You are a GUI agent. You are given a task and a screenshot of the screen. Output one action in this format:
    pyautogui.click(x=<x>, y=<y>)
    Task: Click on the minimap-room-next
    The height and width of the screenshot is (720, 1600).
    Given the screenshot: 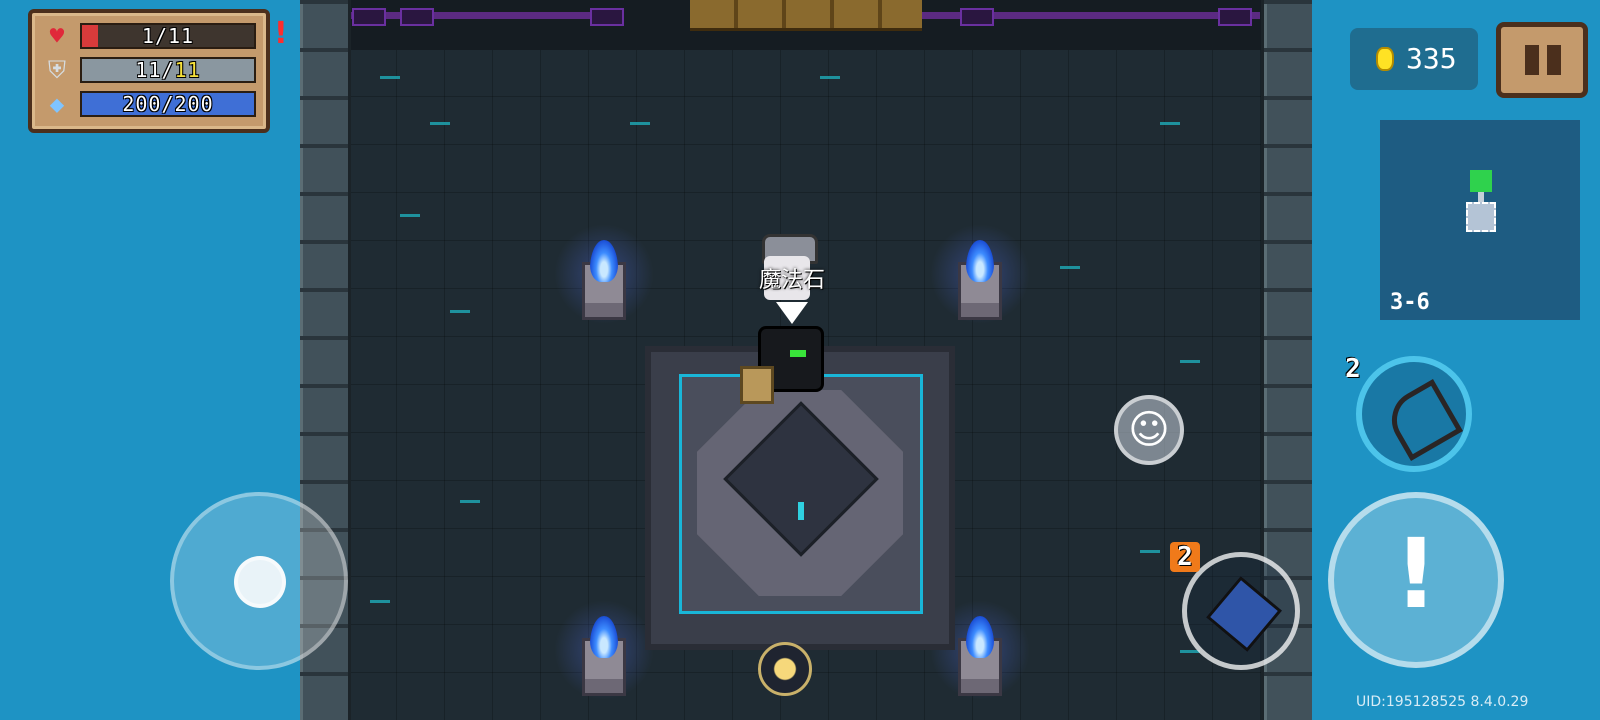 What is the action you would take?
    pyautogui.click(x=1481, y=181)
    